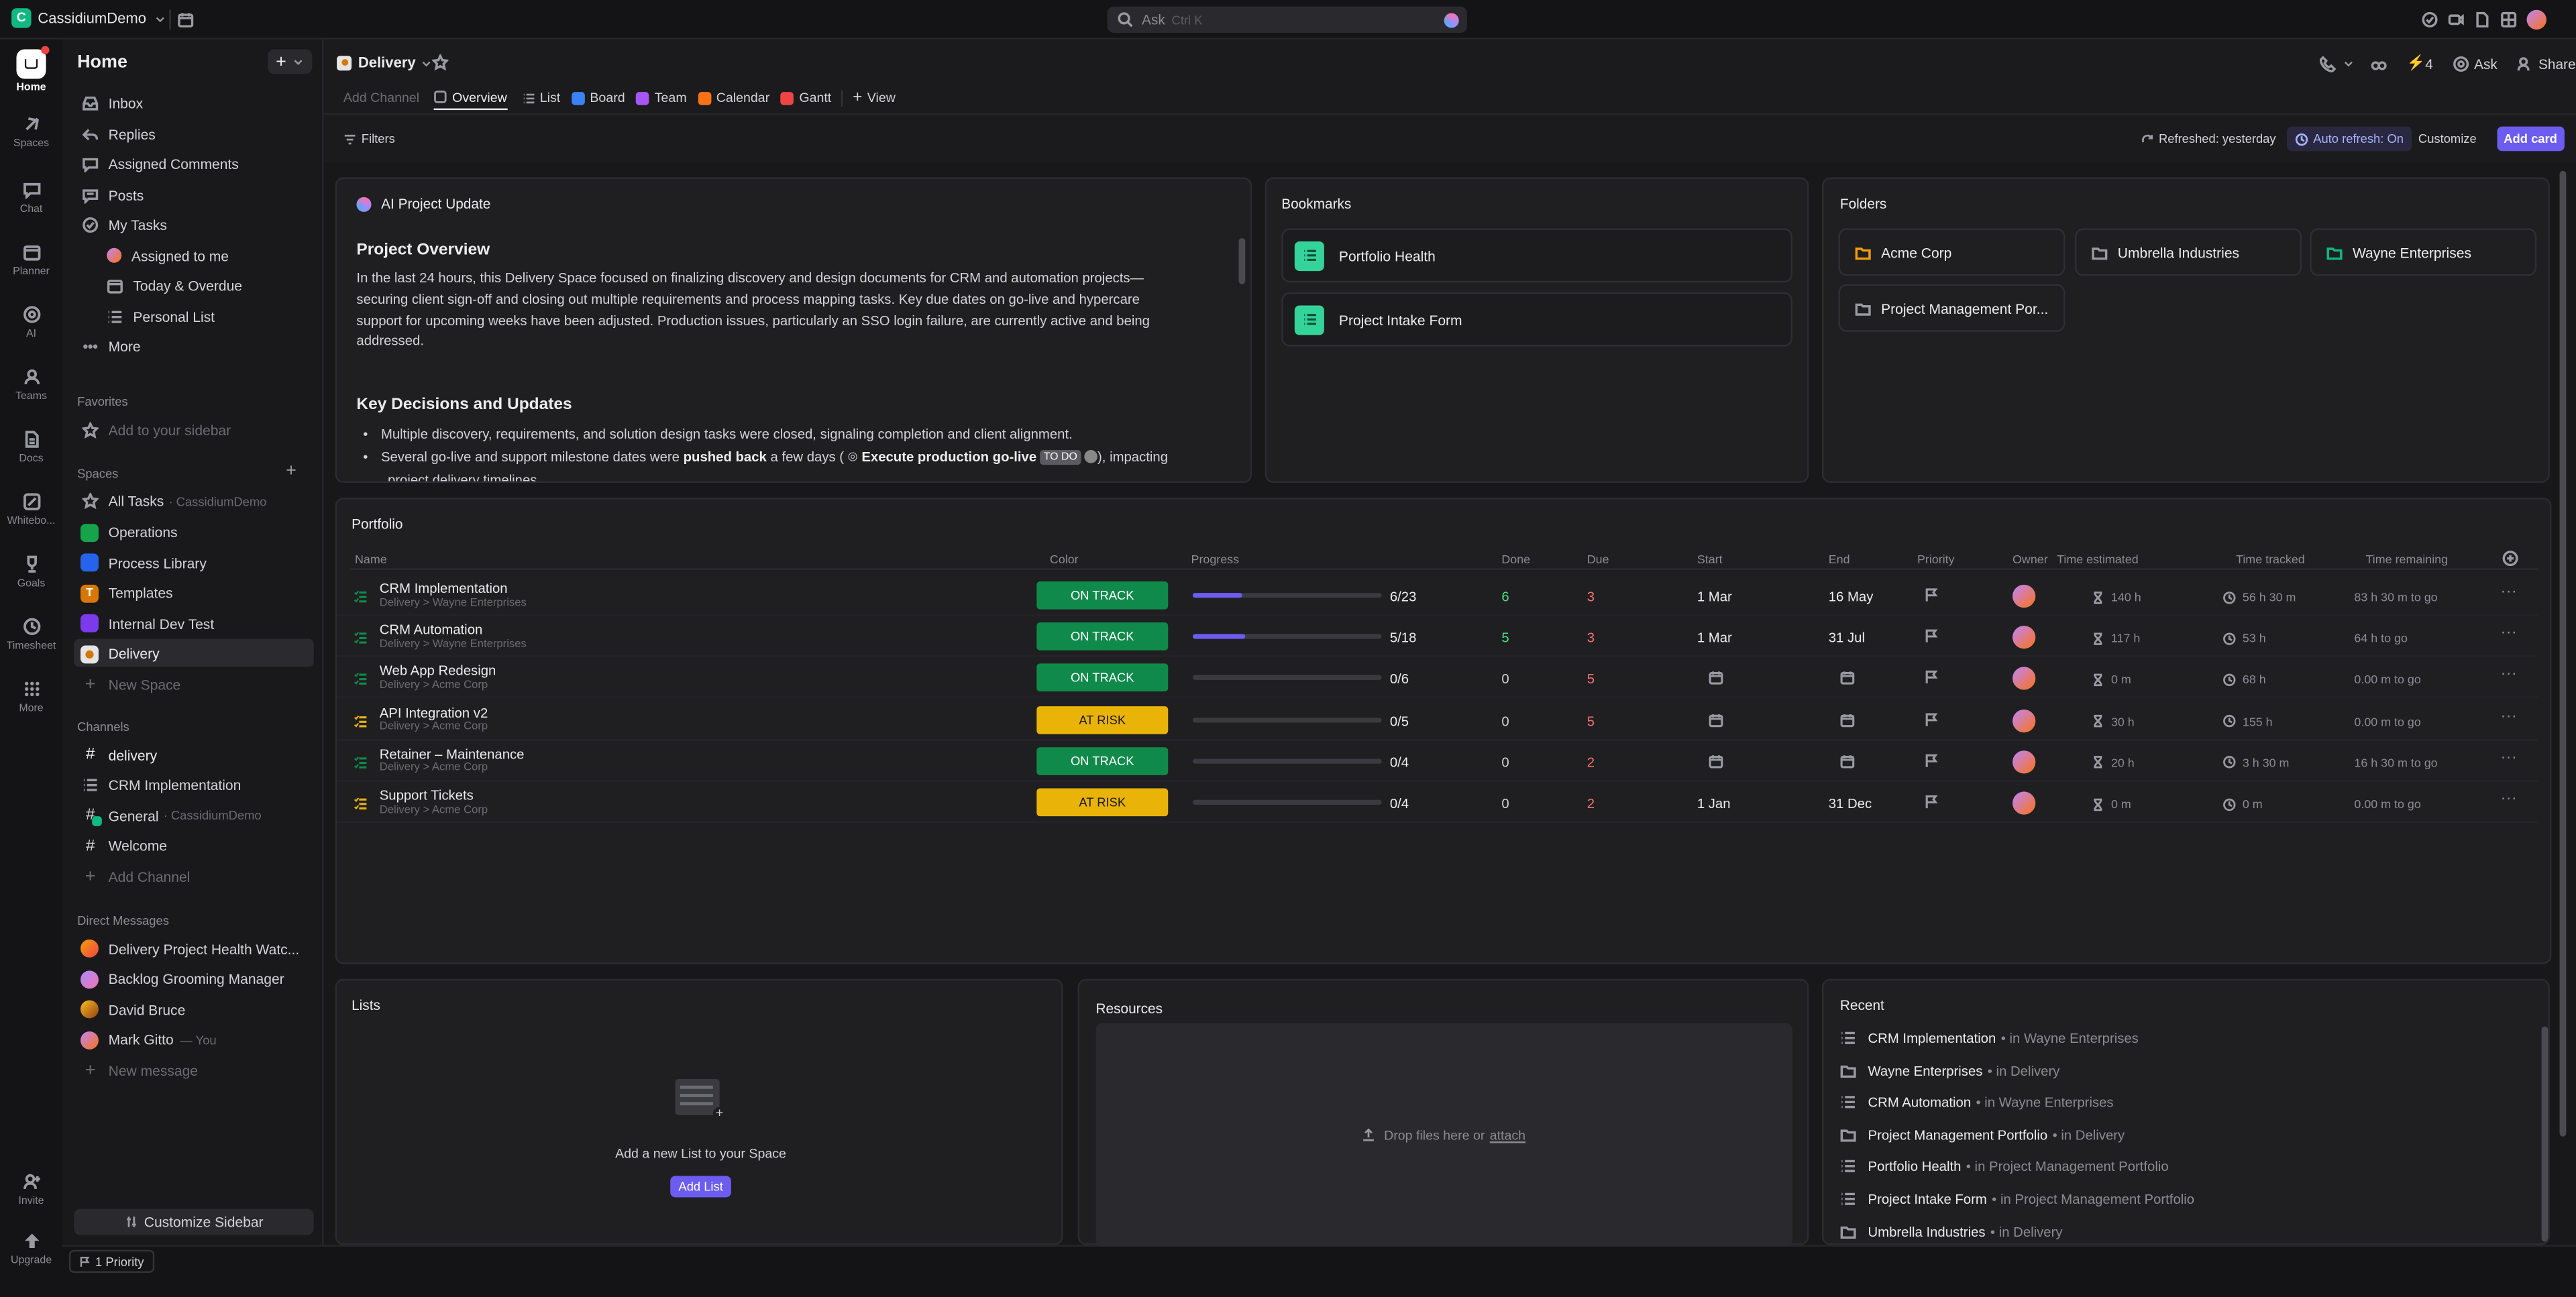 Image resolution: width=2576 pixels, height=1297 pixels. I want to click on new-message-button: + New message, so click(140, 1070).